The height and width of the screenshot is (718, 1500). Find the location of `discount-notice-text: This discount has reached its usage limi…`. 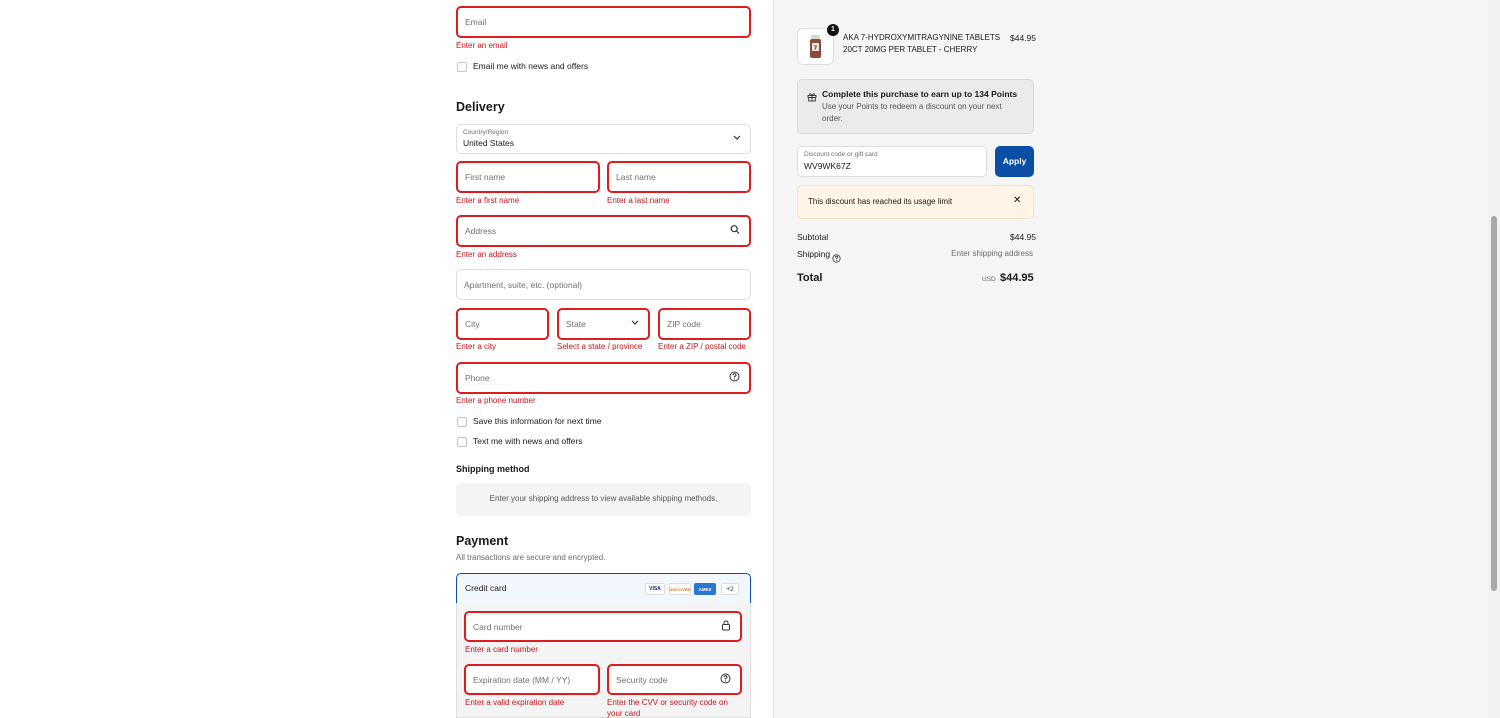

discount-notice-text: This discount has reached its usage limi… is located at coordinates (880, 201).